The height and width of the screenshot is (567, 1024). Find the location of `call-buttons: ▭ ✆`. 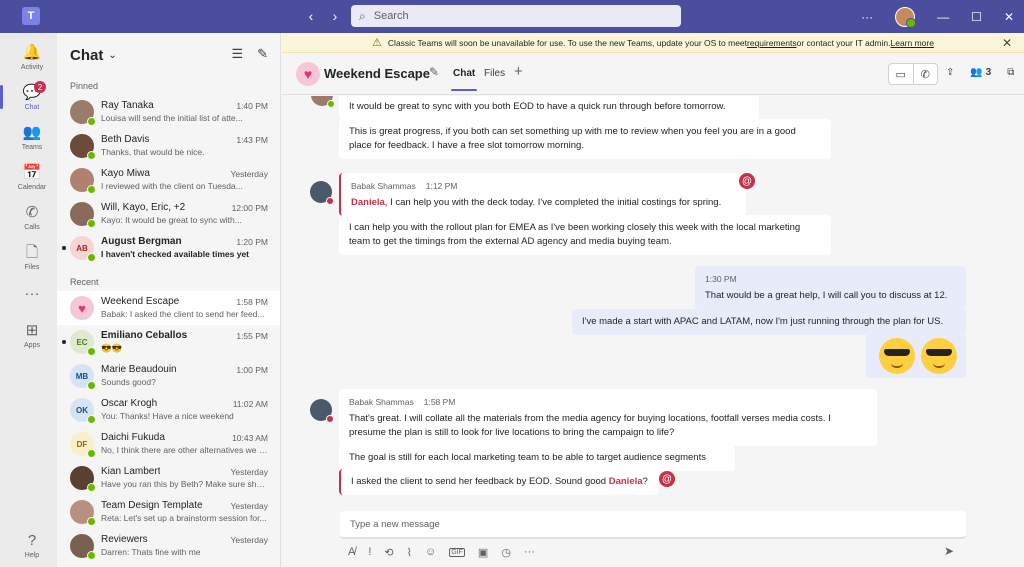

call-buttons: ▭ ✆ is located at coordinates (913, 74).